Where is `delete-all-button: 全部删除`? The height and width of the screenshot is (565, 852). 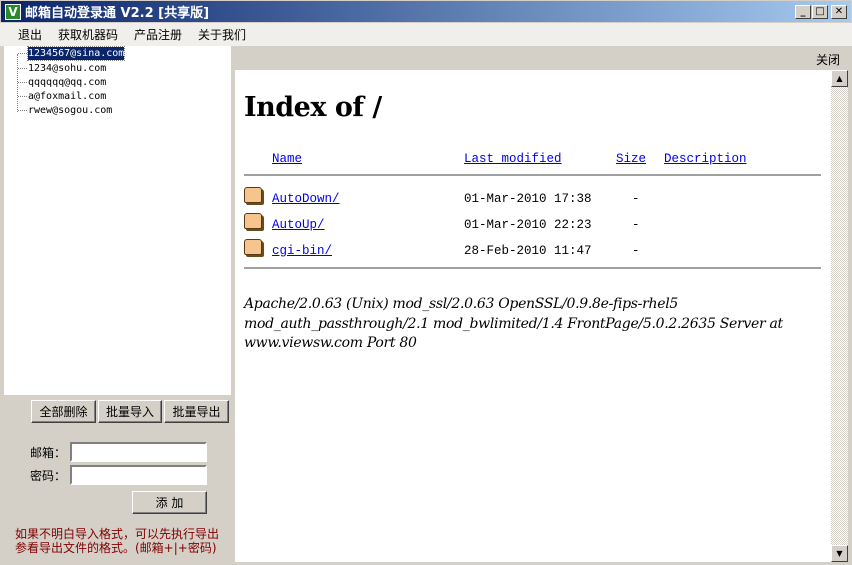
delete-all-button: 全部删除 is located at coordinates (63, 411).